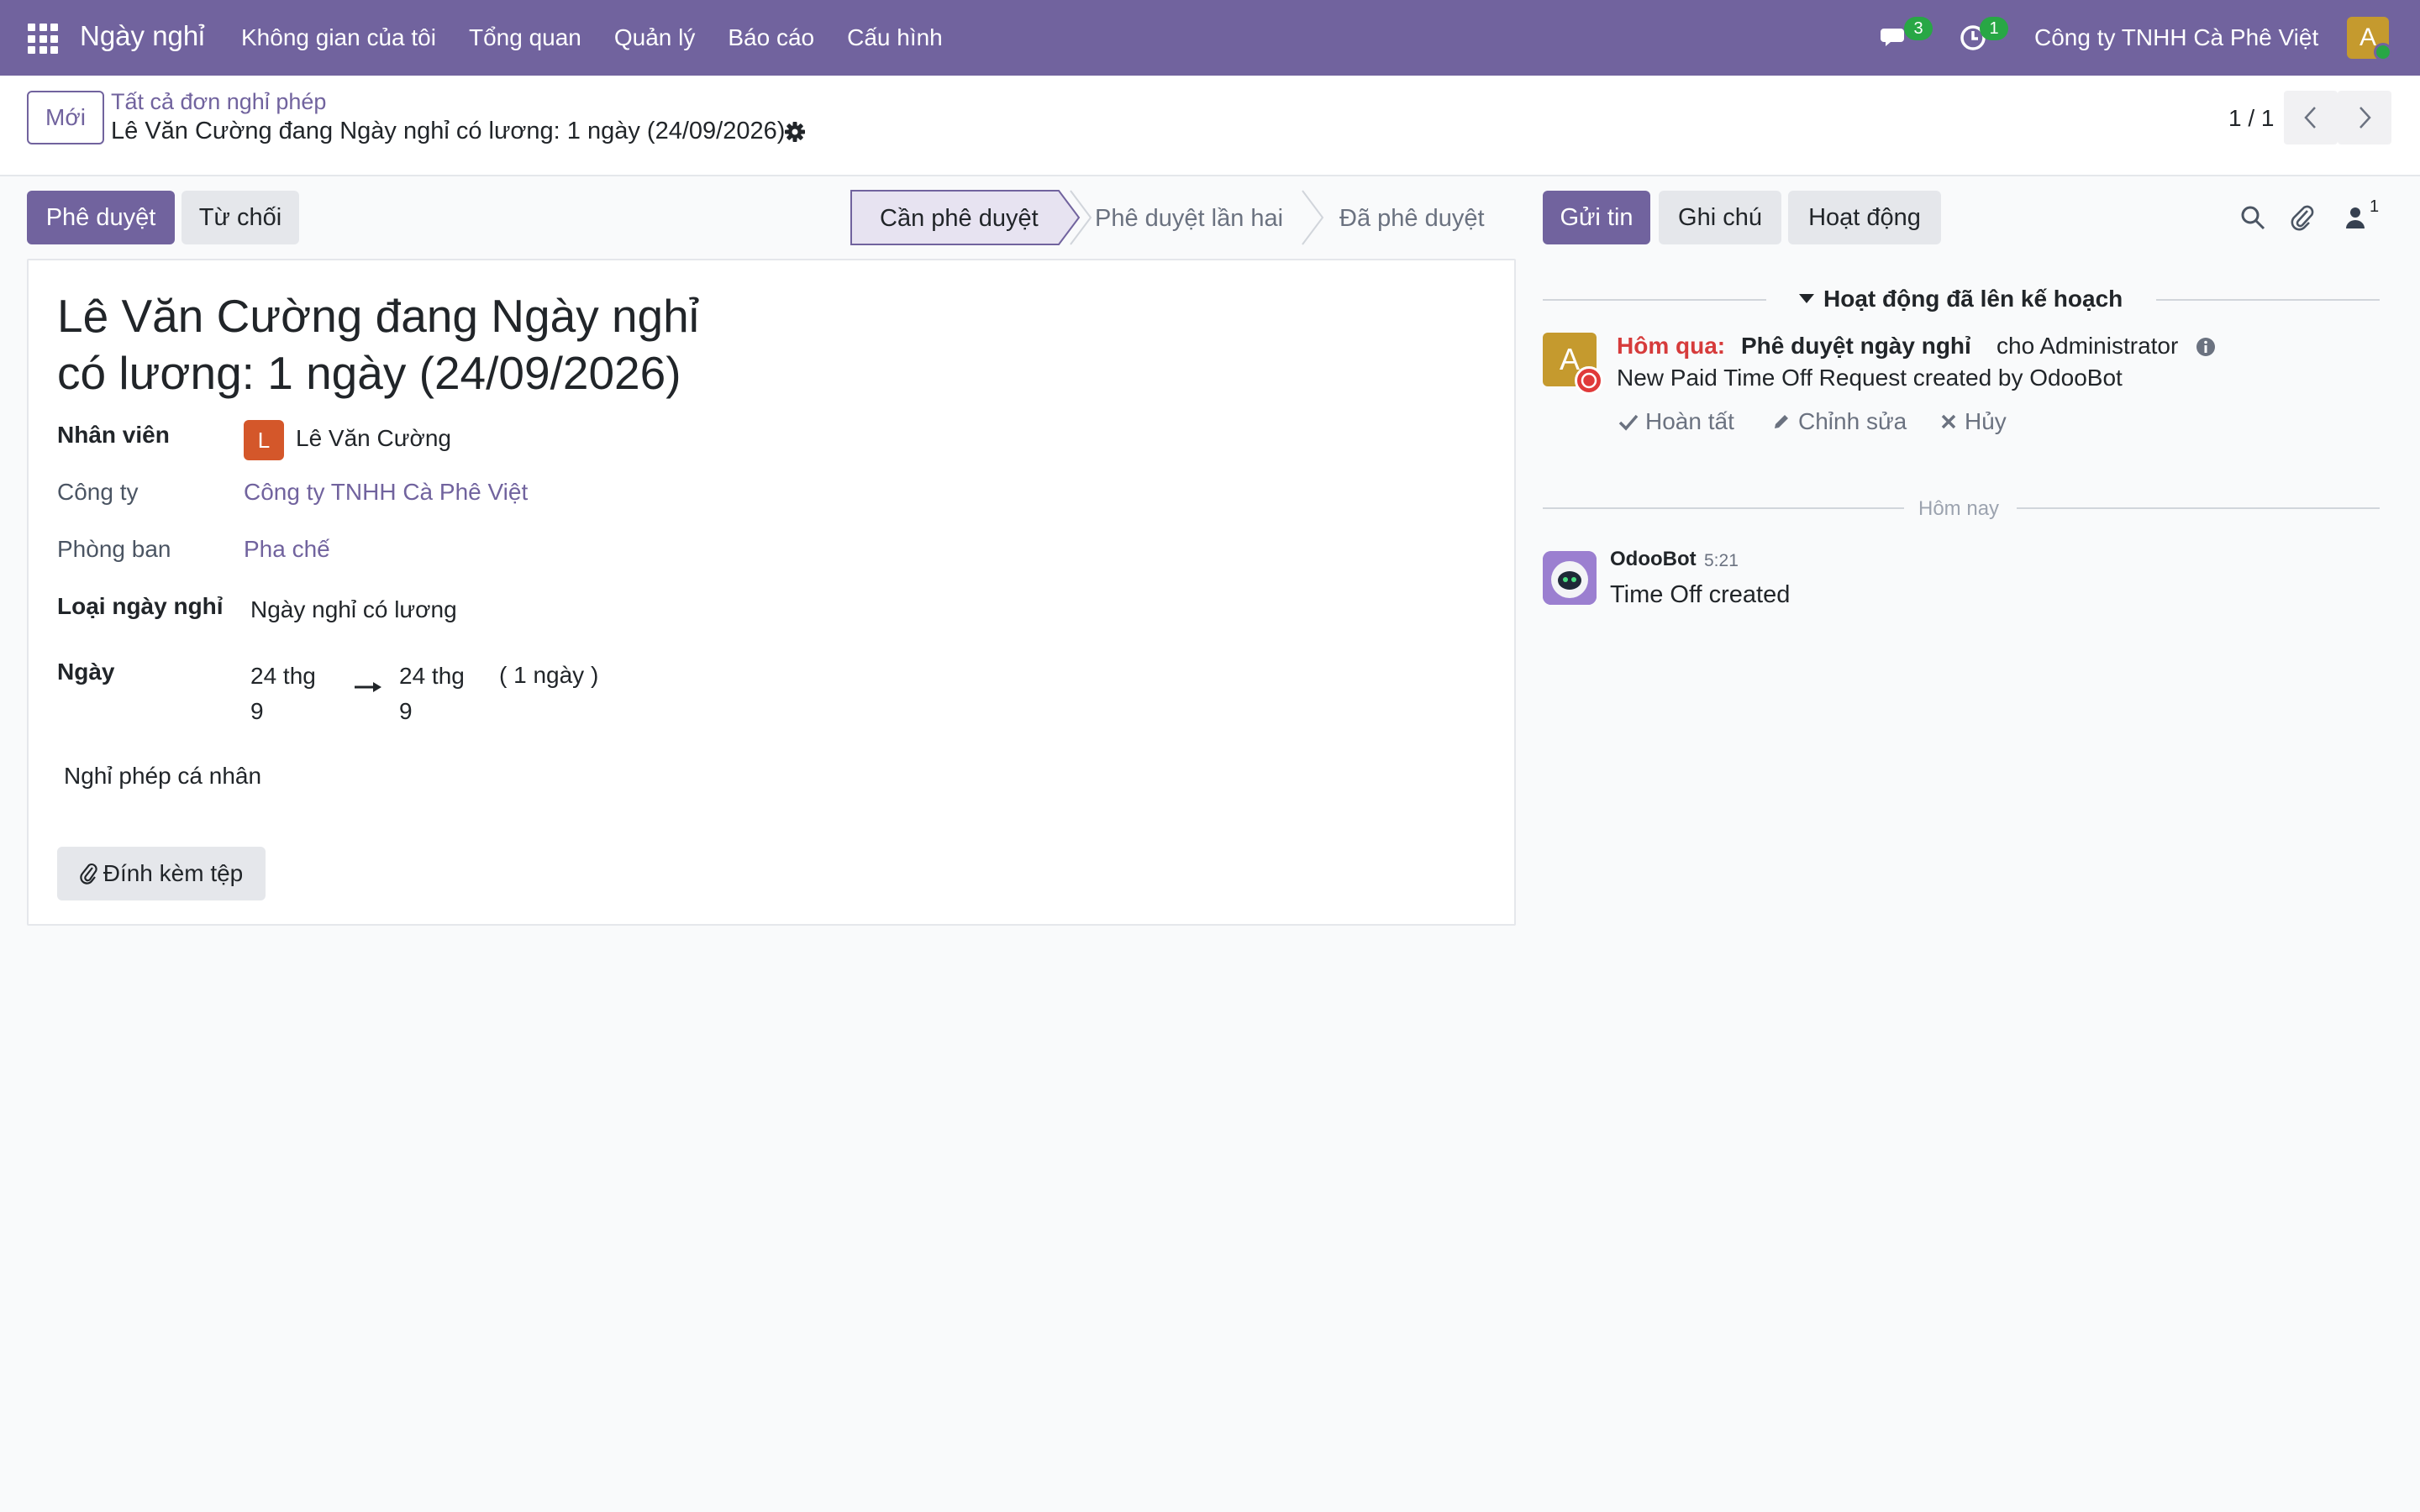 The image size is (2420, 1512). Describe the element at coordinates (432, 694) in the screenshot. I see `date-to-field: 24 thg 9` at that location.